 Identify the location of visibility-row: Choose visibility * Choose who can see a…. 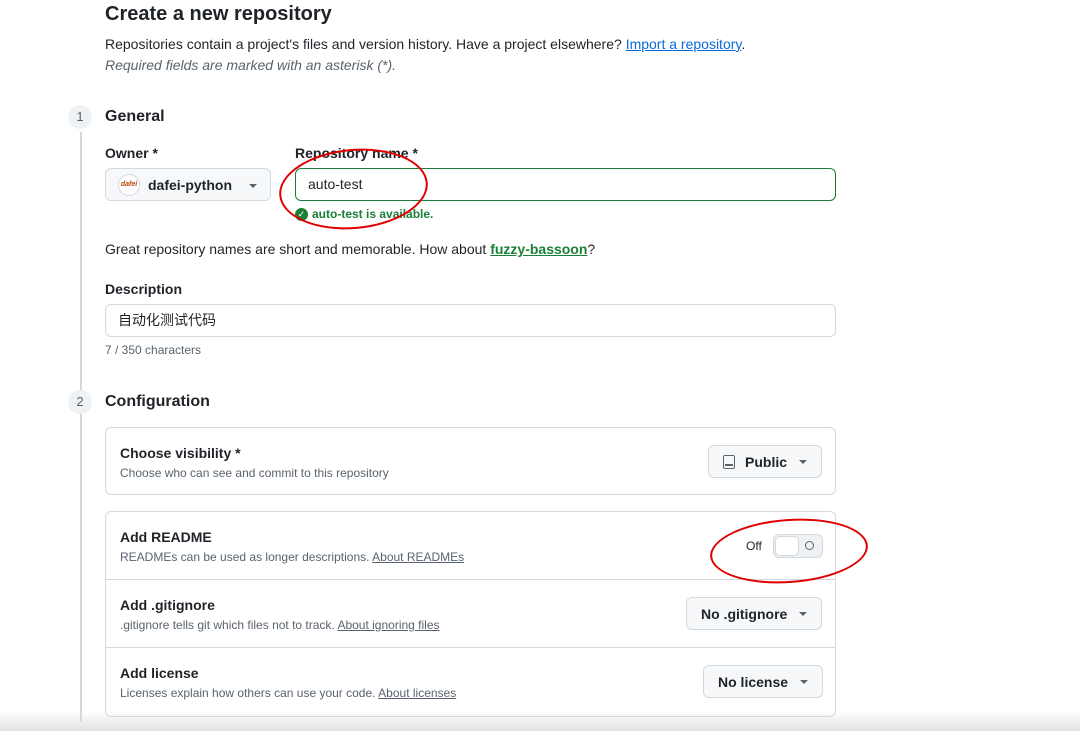
(470, 462).